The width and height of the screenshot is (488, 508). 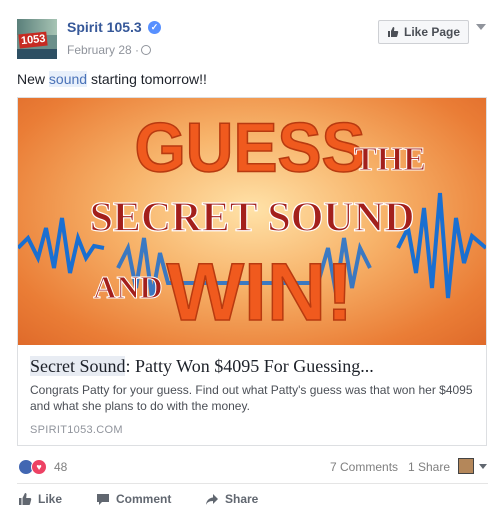 What do you see at coordinates (37, 54) in the screenshot?
I see `avatar-footer` at bounding box center [37, 54].